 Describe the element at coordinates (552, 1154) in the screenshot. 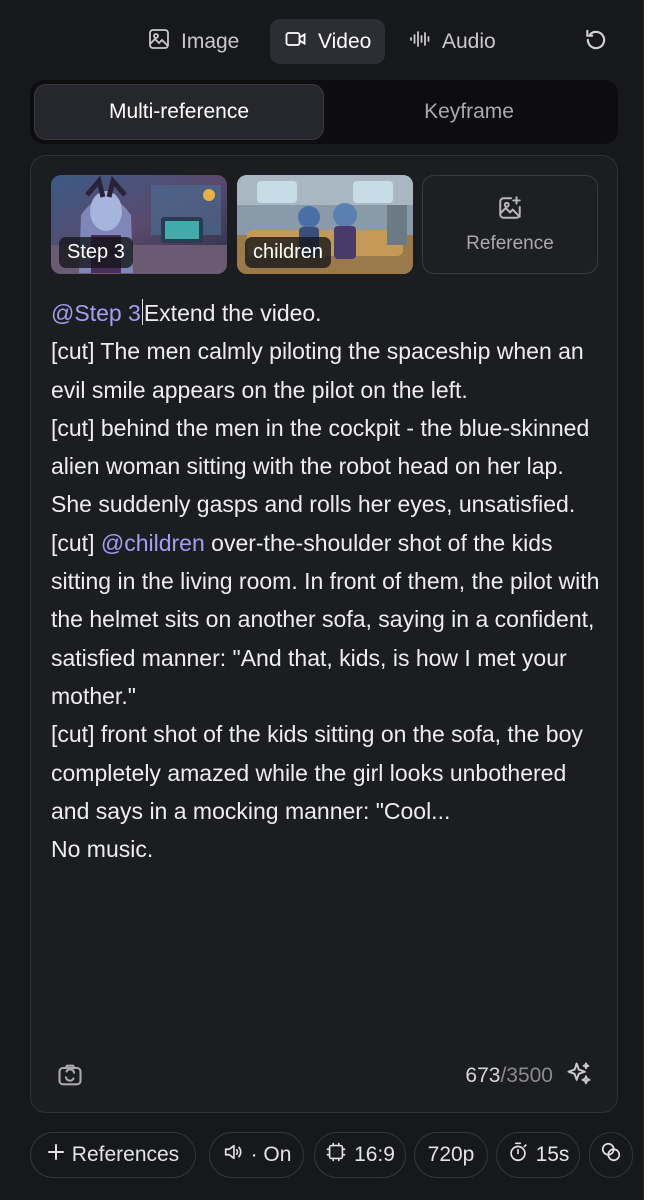

I see `duration-value: 15s` at that location.